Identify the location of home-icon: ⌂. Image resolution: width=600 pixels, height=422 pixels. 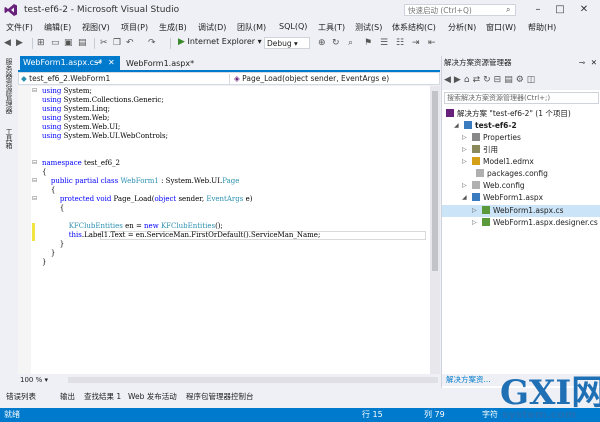
(468, 80).